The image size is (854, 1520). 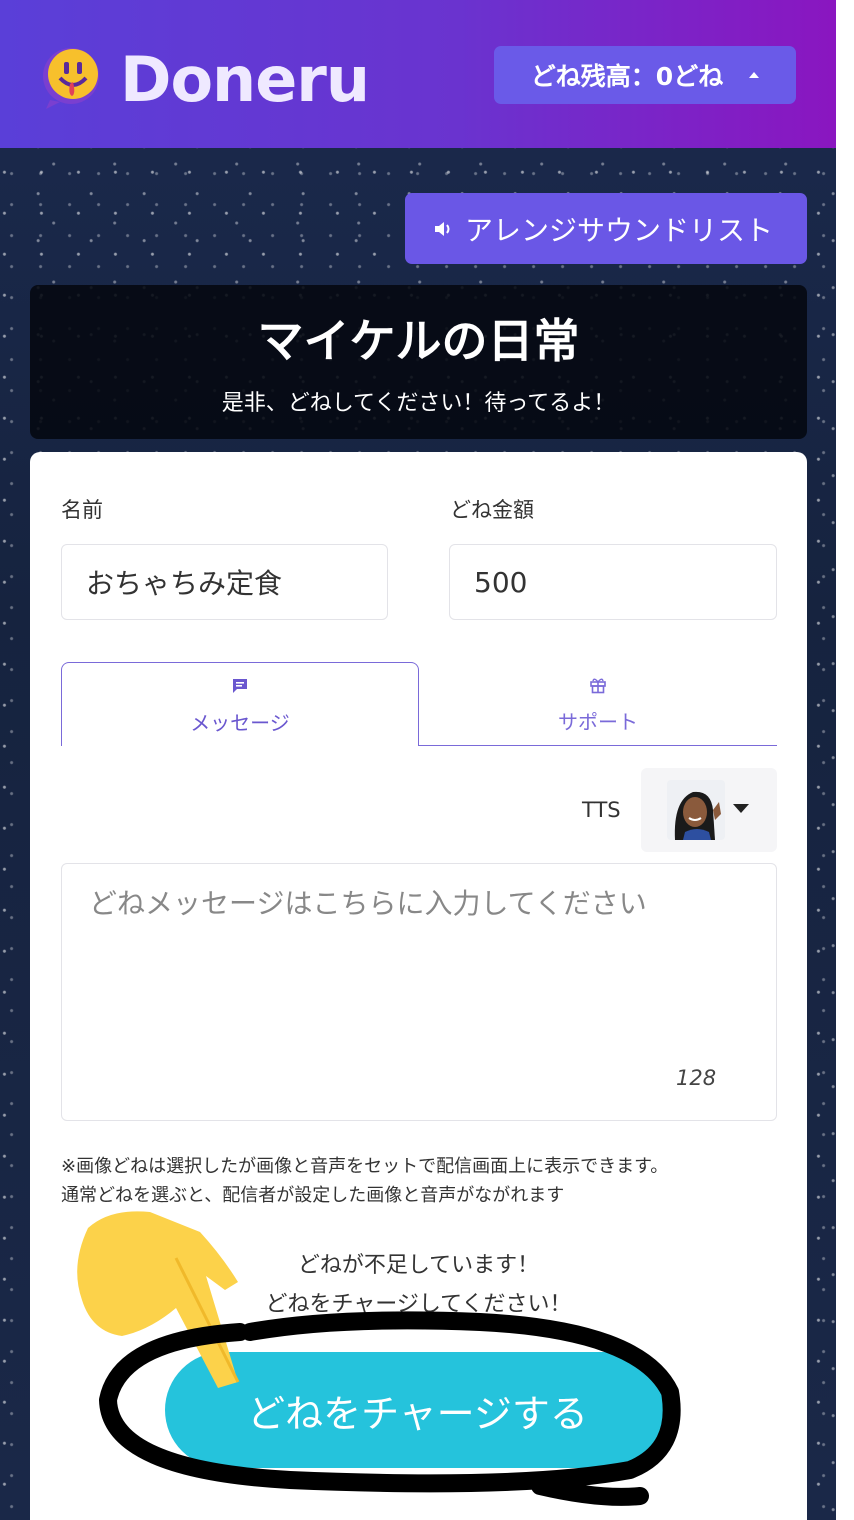 I want to click on char-counter: 128, so click(x=696, y=1078).